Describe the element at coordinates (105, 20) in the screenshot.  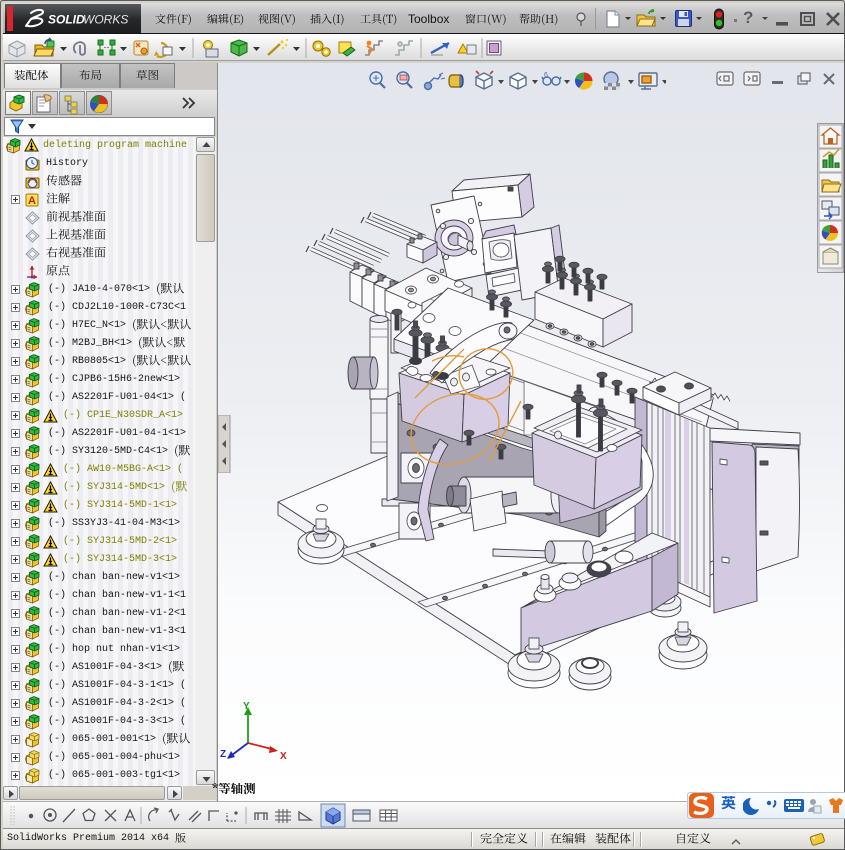
I see `svg-text: WORKS` at that location.